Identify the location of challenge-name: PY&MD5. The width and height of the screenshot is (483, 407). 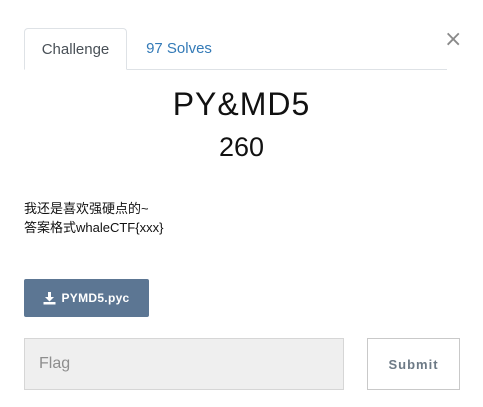
(241, 104).